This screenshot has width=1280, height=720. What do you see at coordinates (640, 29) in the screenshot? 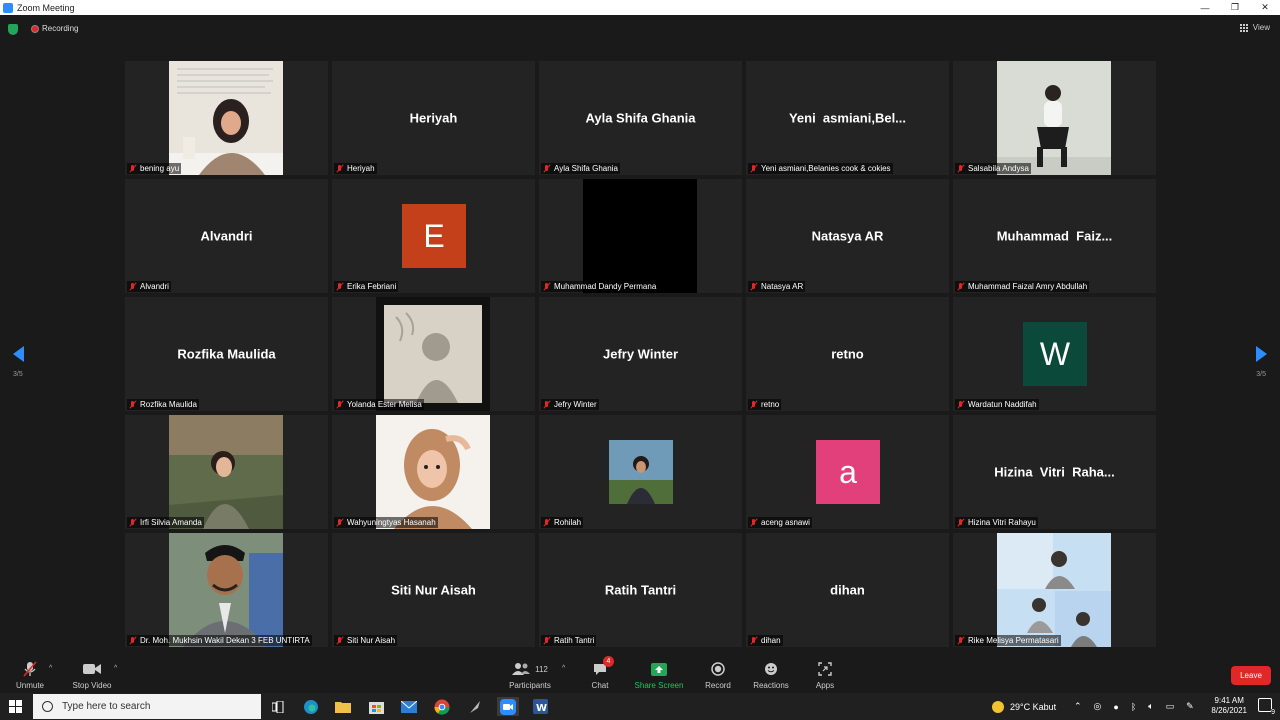
I see `meeting-topbar: Recording View` at bounding box center [640, 29].